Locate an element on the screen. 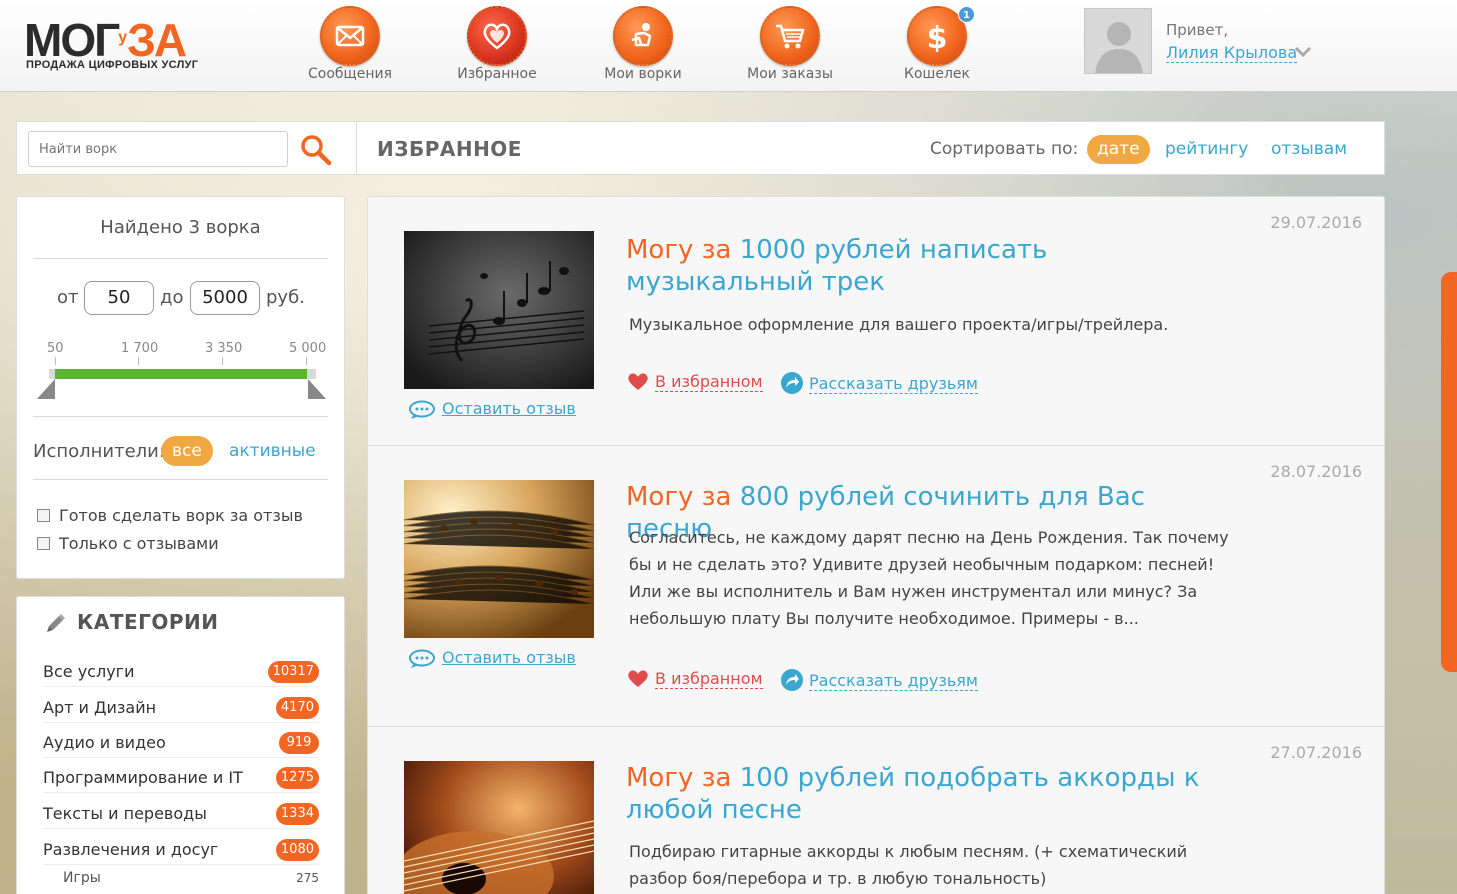 This screenshot has width=1457, height=894. user-name-link: Лилия Крылова is located at coordinates (1232, 53).